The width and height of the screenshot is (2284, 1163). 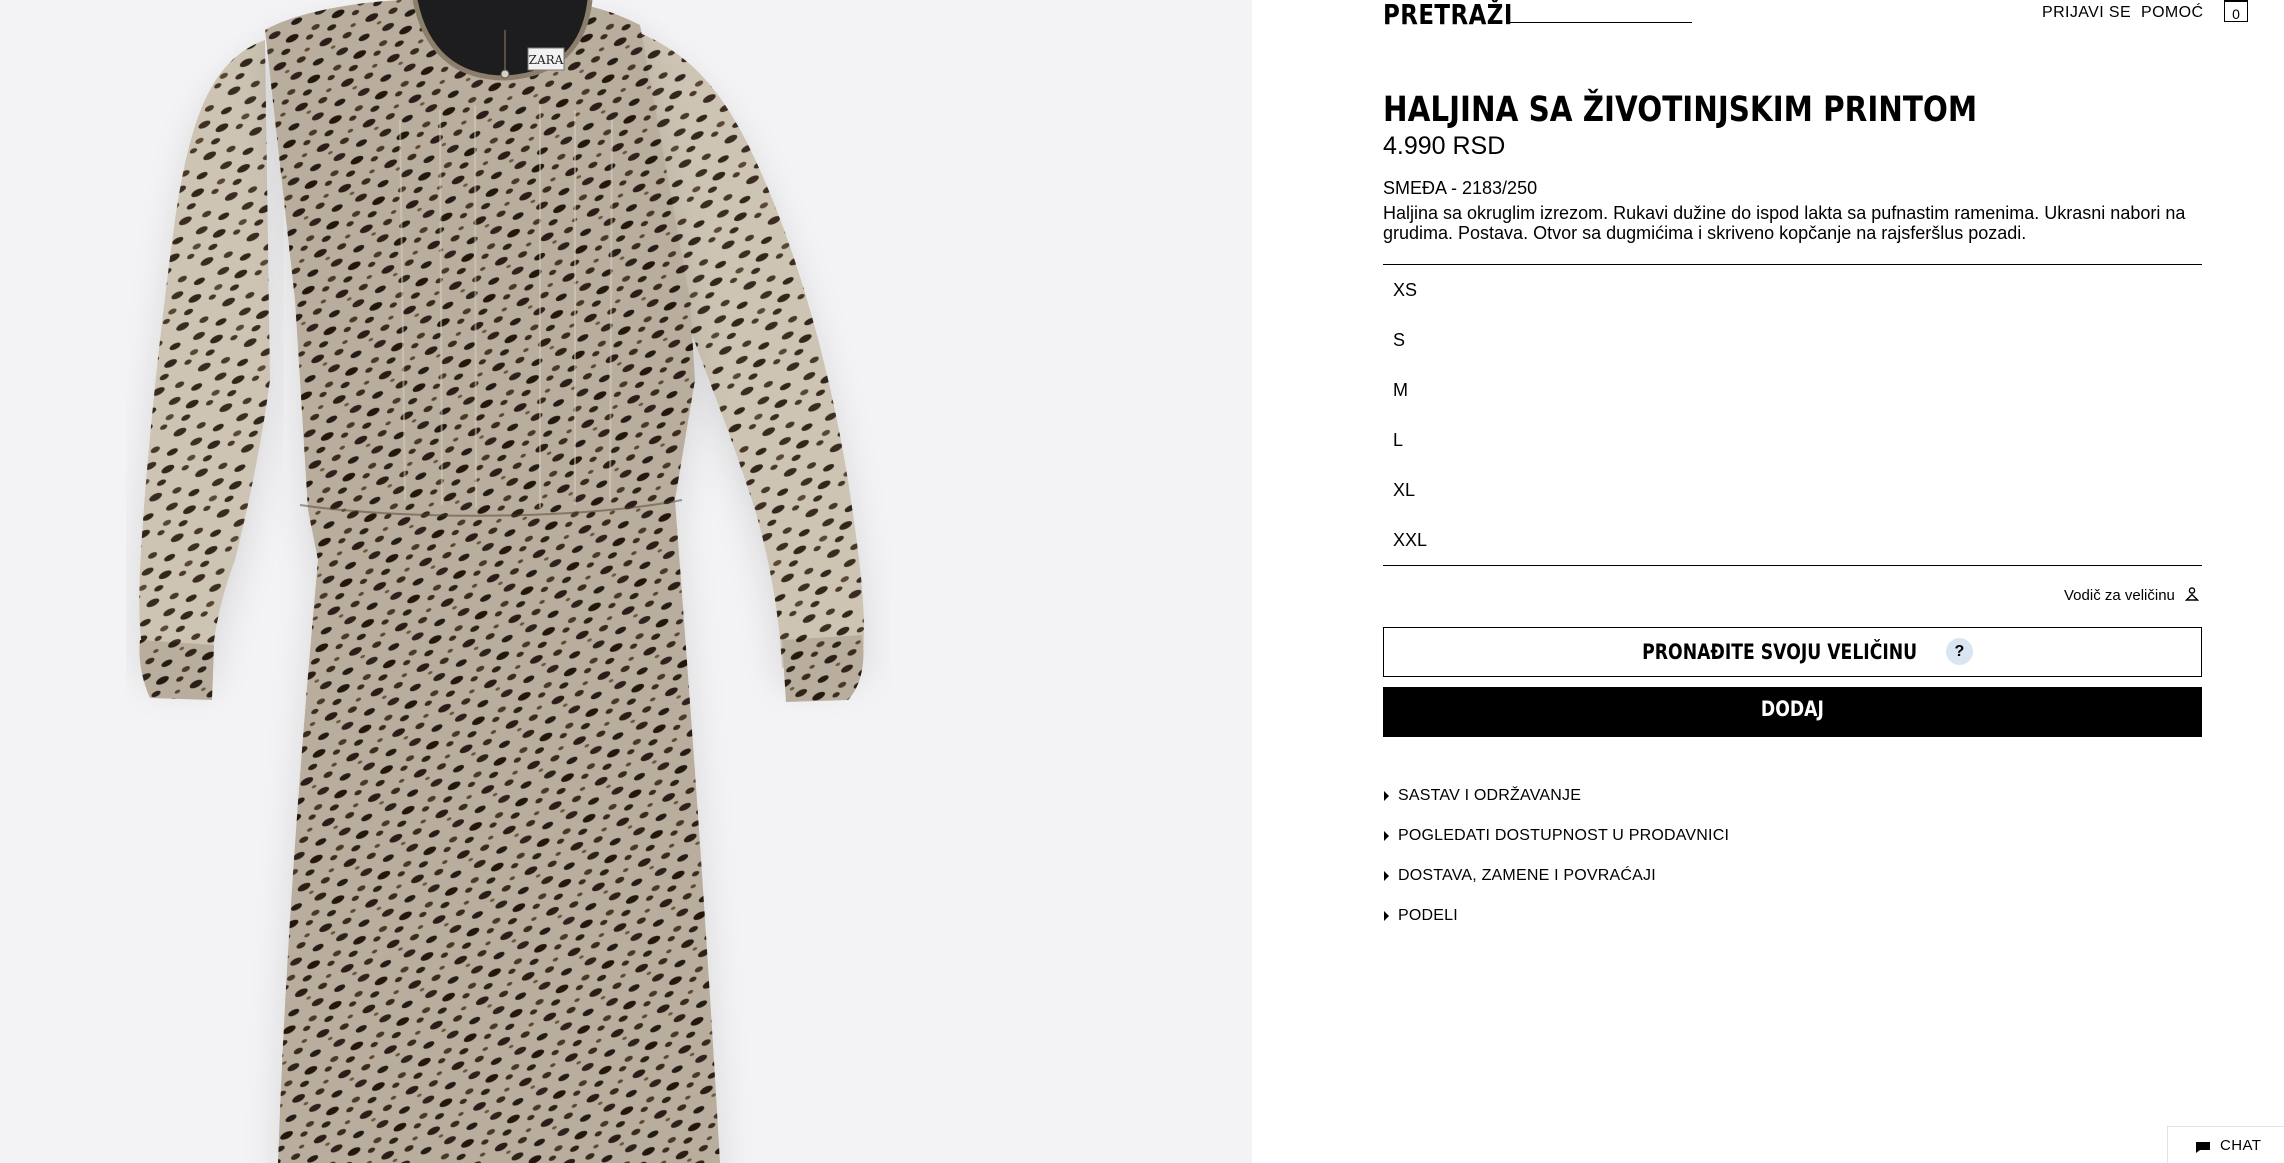 I want to click on size-selector: XS S M L XL XXL, so click(x=1792, y=415).